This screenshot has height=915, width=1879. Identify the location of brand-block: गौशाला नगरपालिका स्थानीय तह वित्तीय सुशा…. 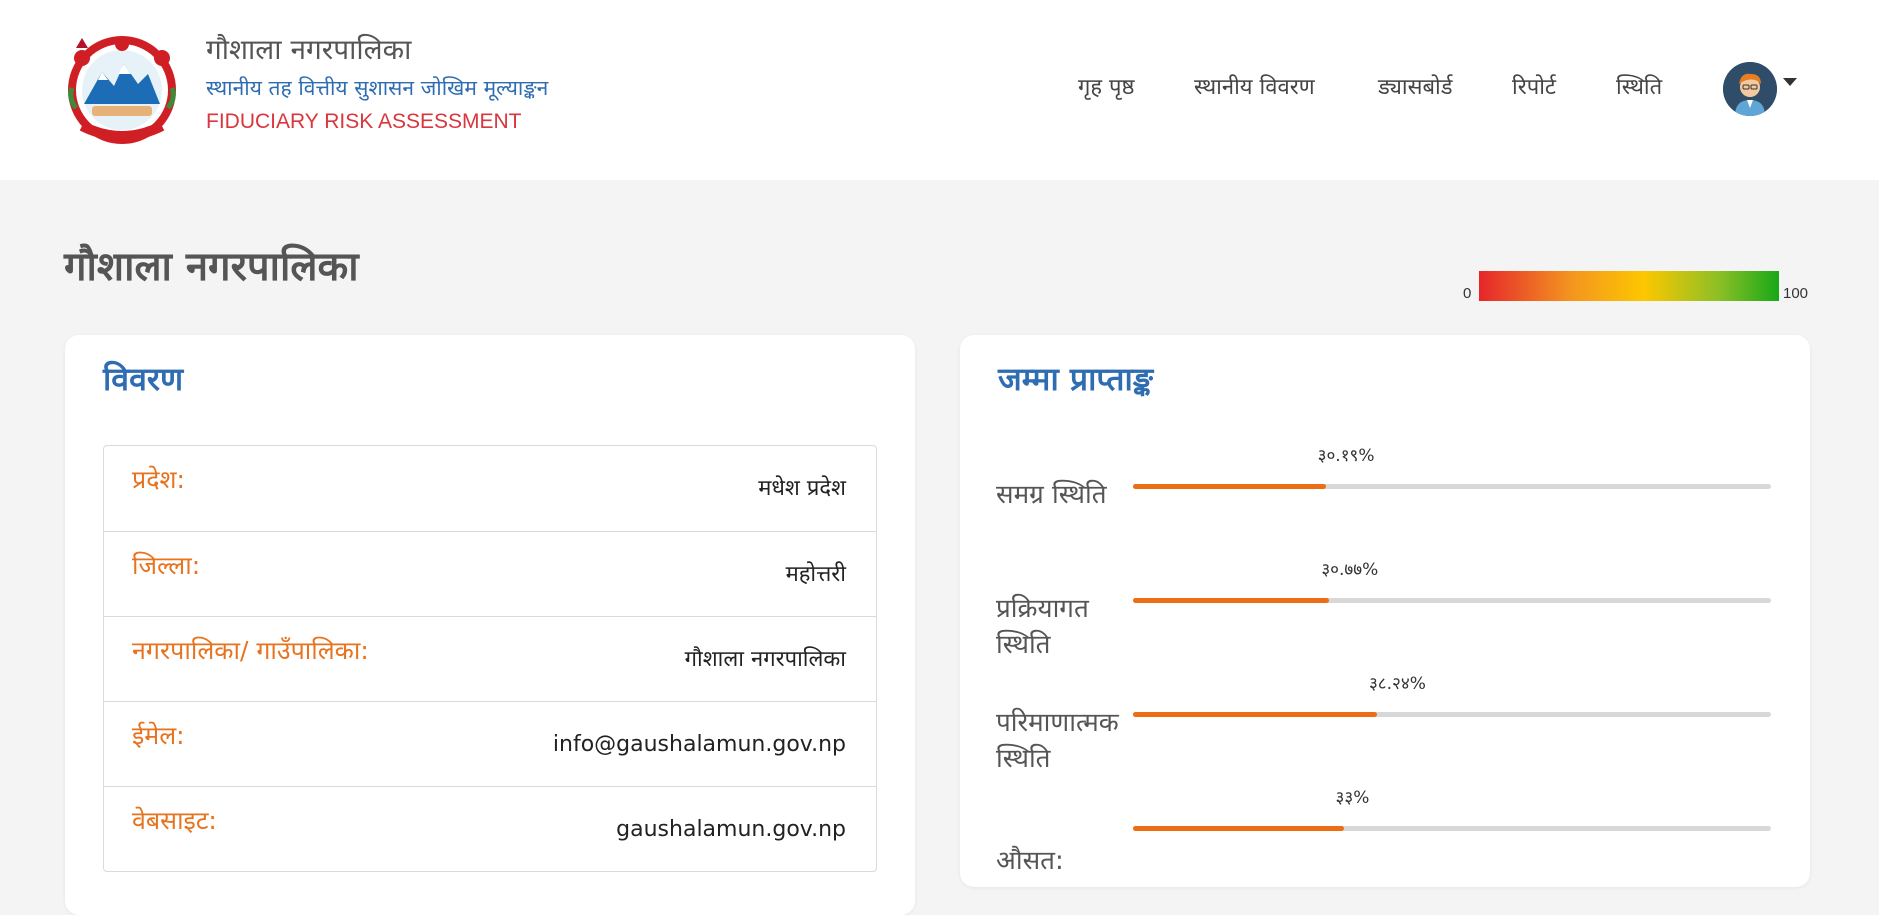
(377, 84).